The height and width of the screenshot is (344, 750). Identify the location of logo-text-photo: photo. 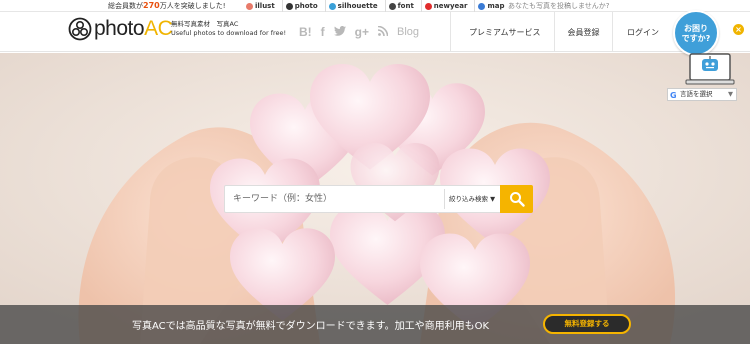
(119, 28).